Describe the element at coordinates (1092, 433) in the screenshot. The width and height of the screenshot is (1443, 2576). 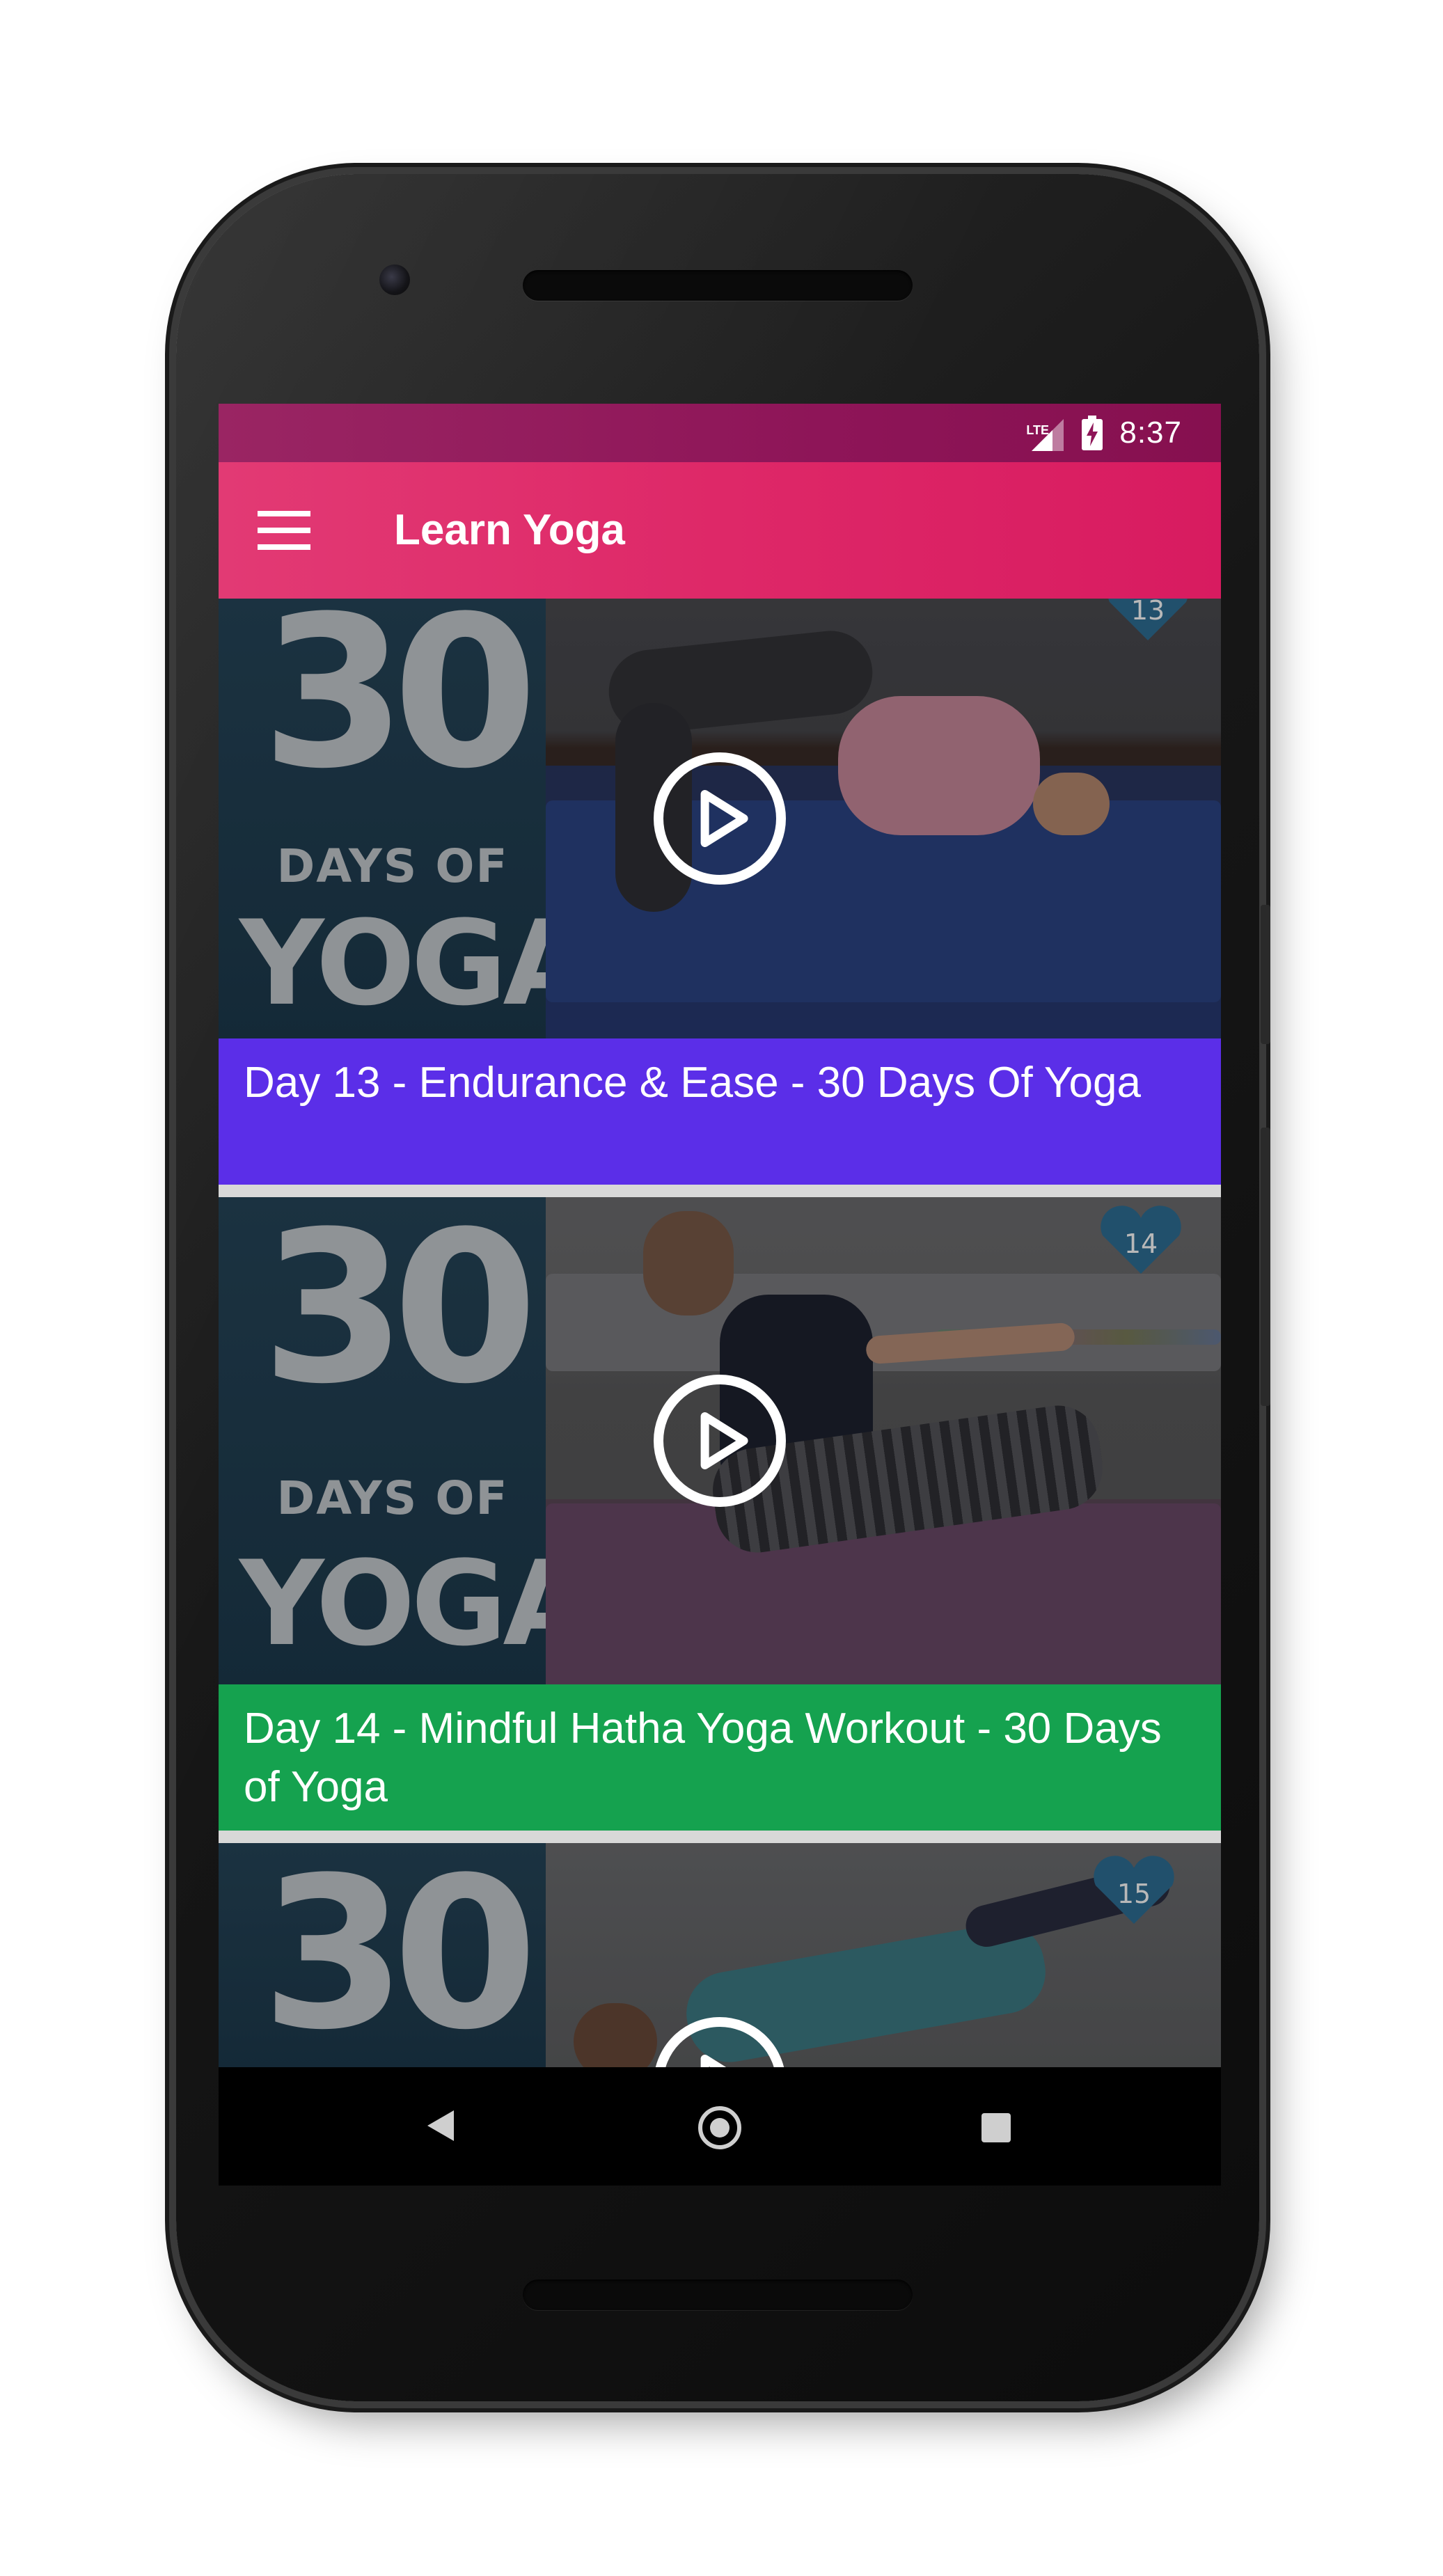
I see `battery-charging-icon` at that location.